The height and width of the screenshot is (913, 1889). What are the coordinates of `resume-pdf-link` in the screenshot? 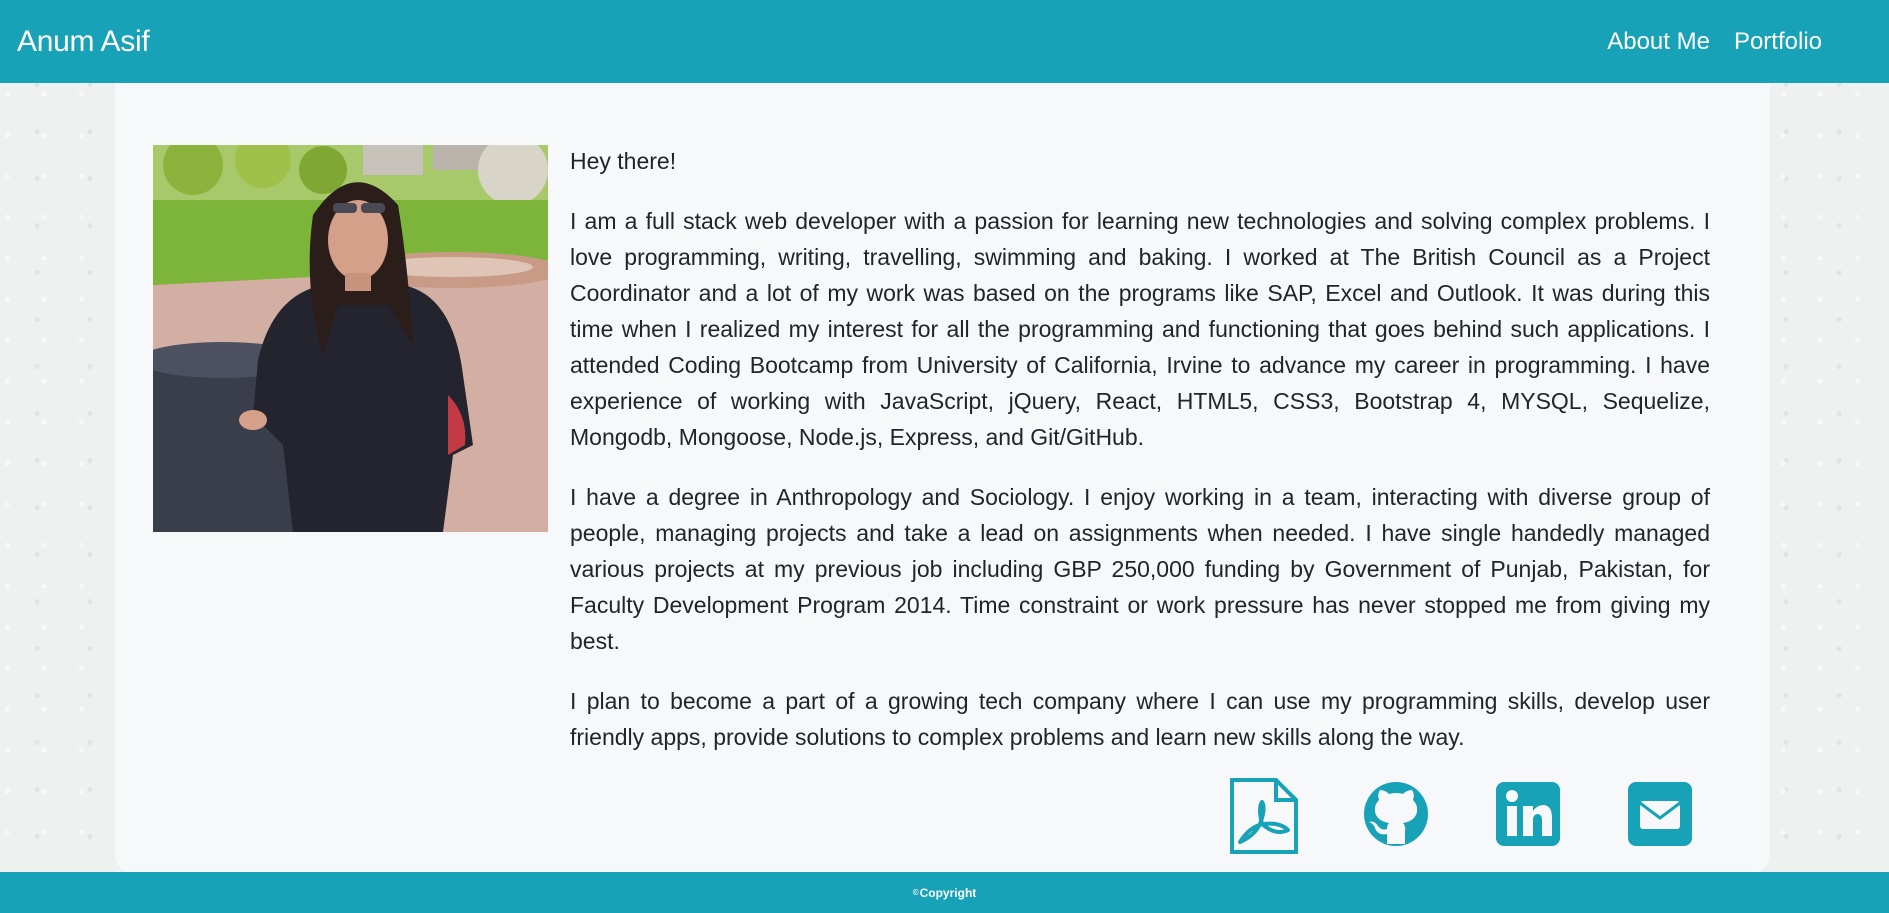 It's located at (1264, 816).